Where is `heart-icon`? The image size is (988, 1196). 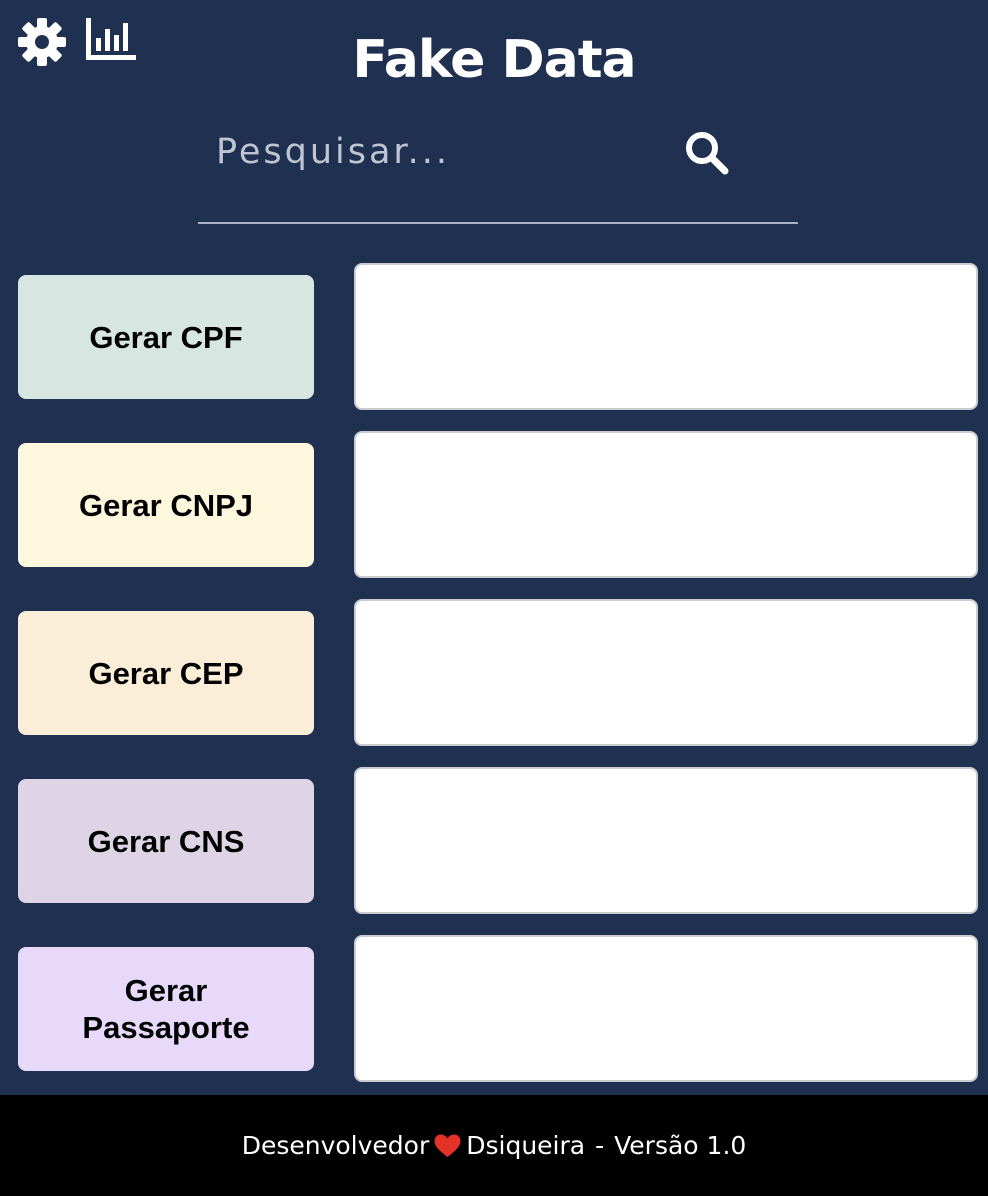 heart-icon is located at coordinates (447, 1145).